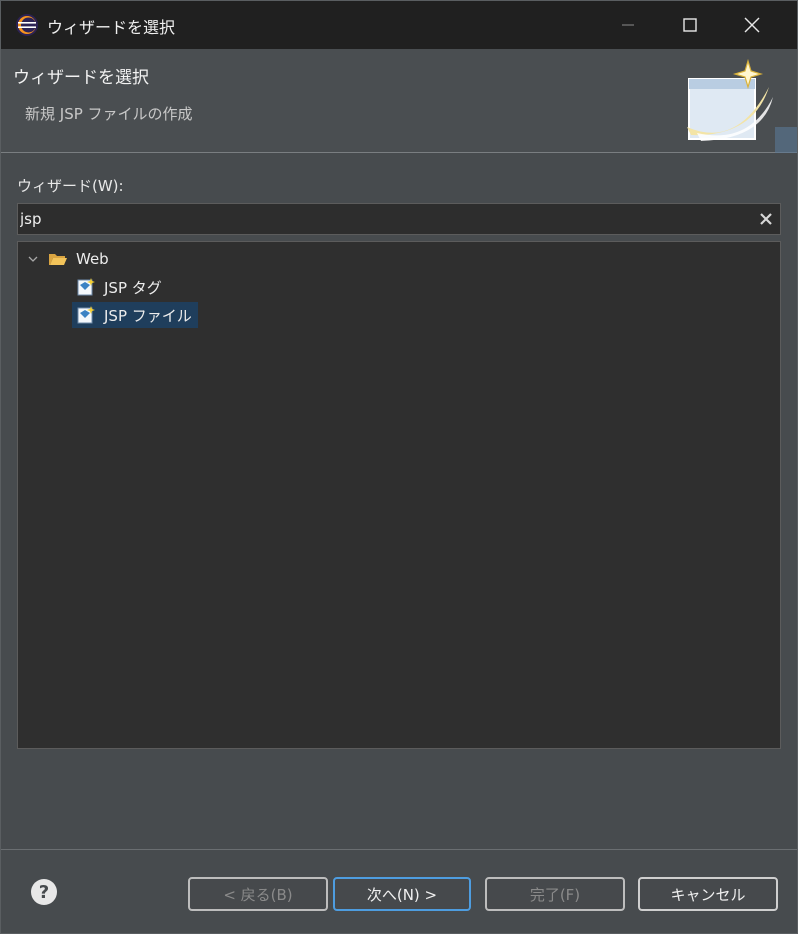 Image resolution: width=798 pixels, height=934 pixels. Describe the element at coordinates (33, 259) in the screenshot. I see `chevron-down-icon` at that location.